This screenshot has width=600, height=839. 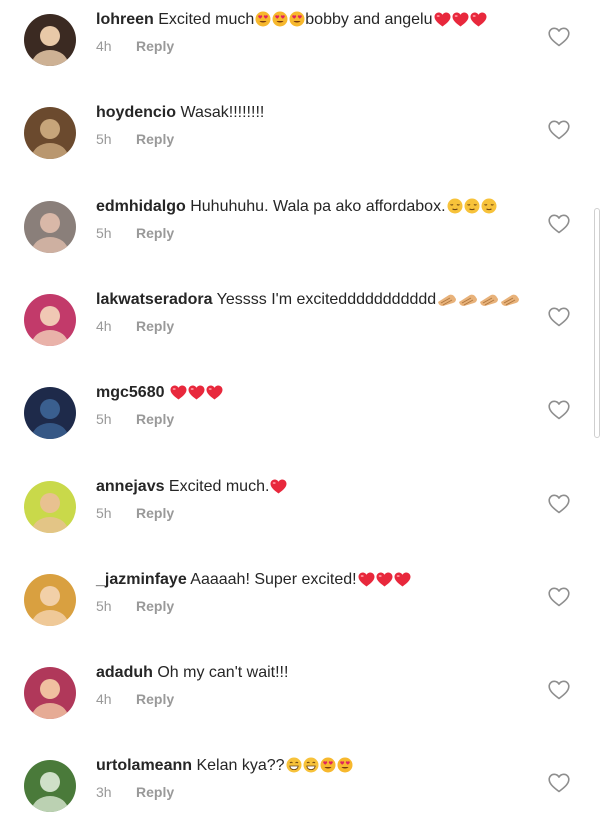 I want to click on comment-username: lakwatseradora, so click(x=154, y=299).